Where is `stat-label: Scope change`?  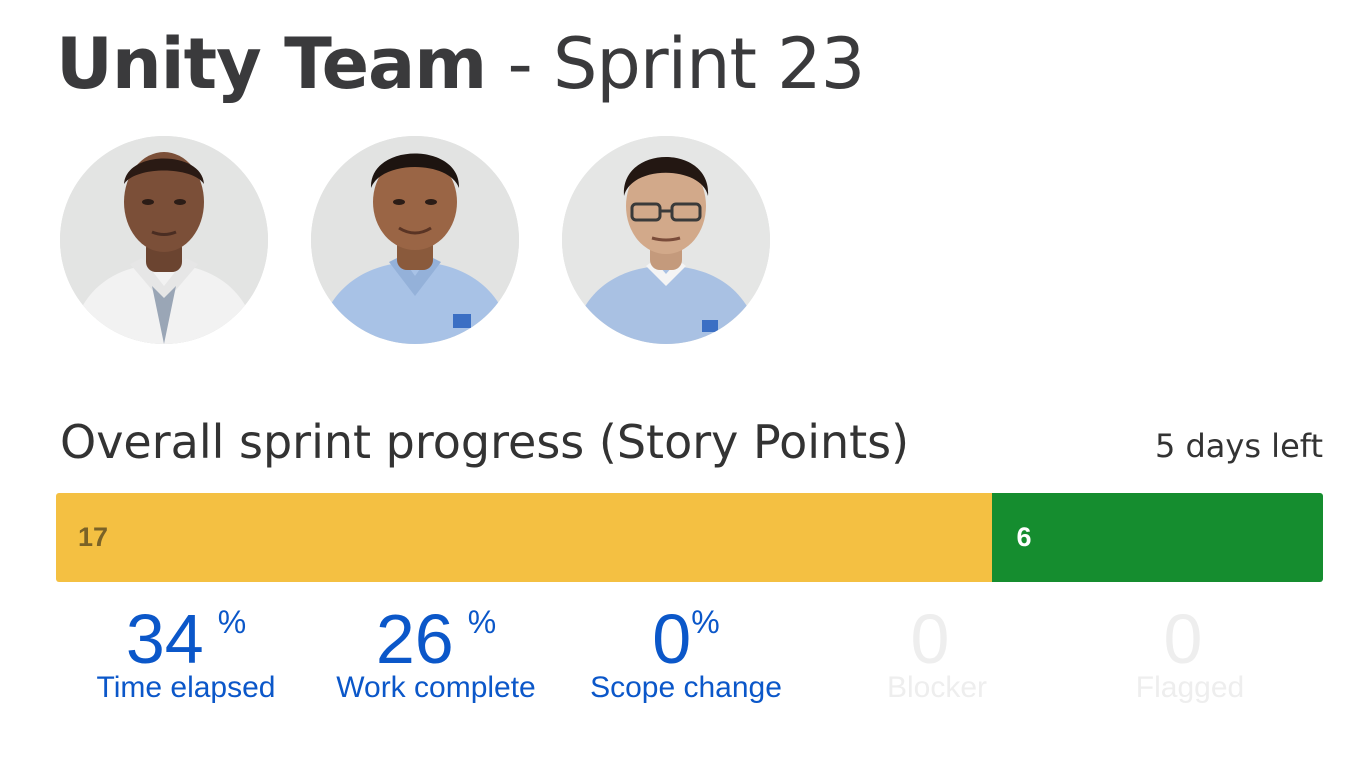
stat-label: Scope change is located at coordinates (686, 687).